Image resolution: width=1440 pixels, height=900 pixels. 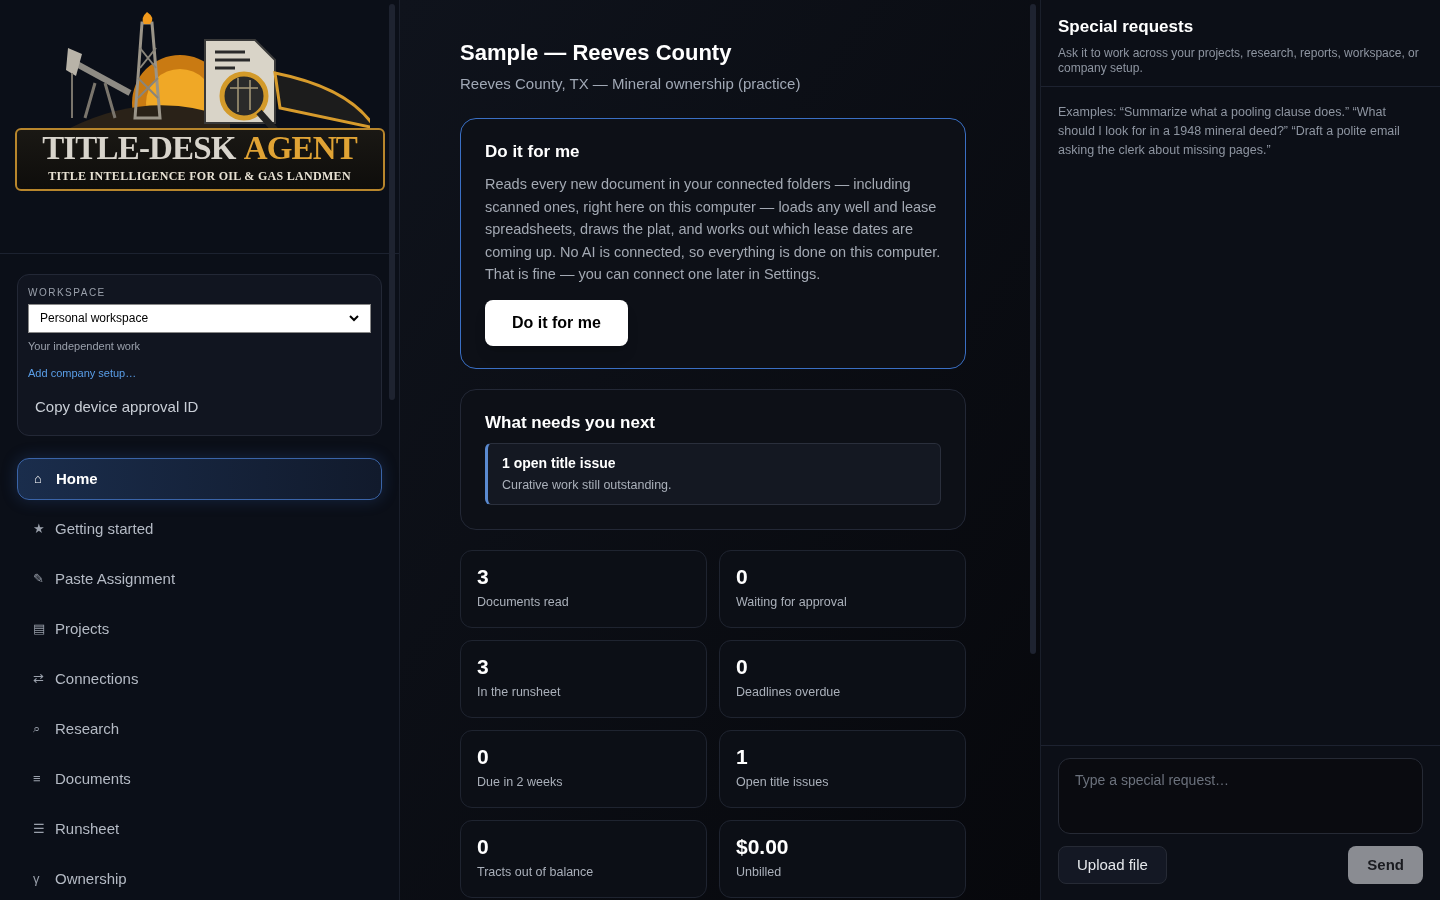 I want to click on upload-button: Upload file, so click(x=1112, y=865).